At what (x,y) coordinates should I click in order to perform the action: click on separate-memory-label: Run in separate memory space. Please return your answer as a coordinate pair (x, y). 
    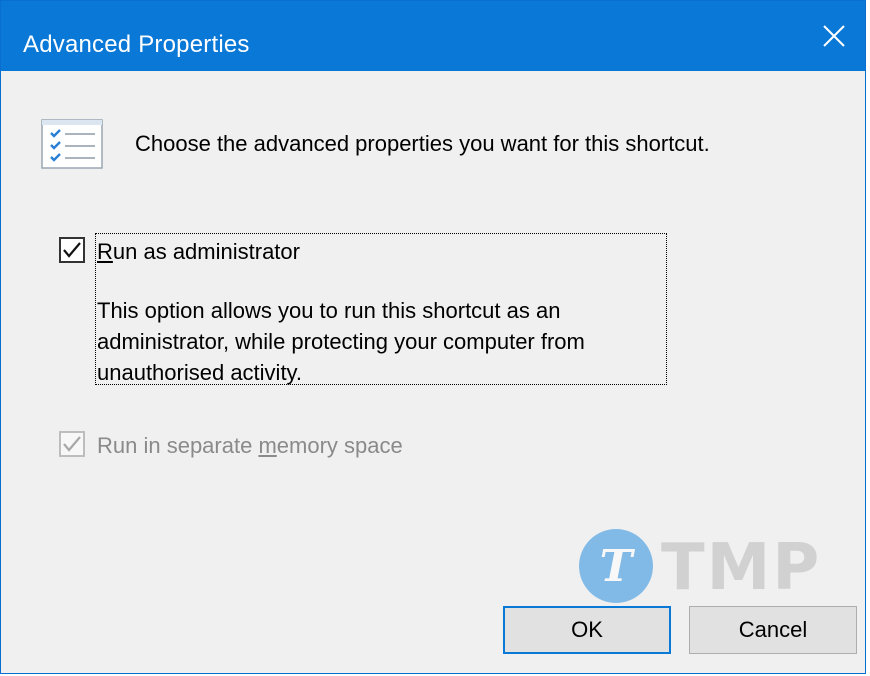
    Looking at the image, I should click on (250, 446).